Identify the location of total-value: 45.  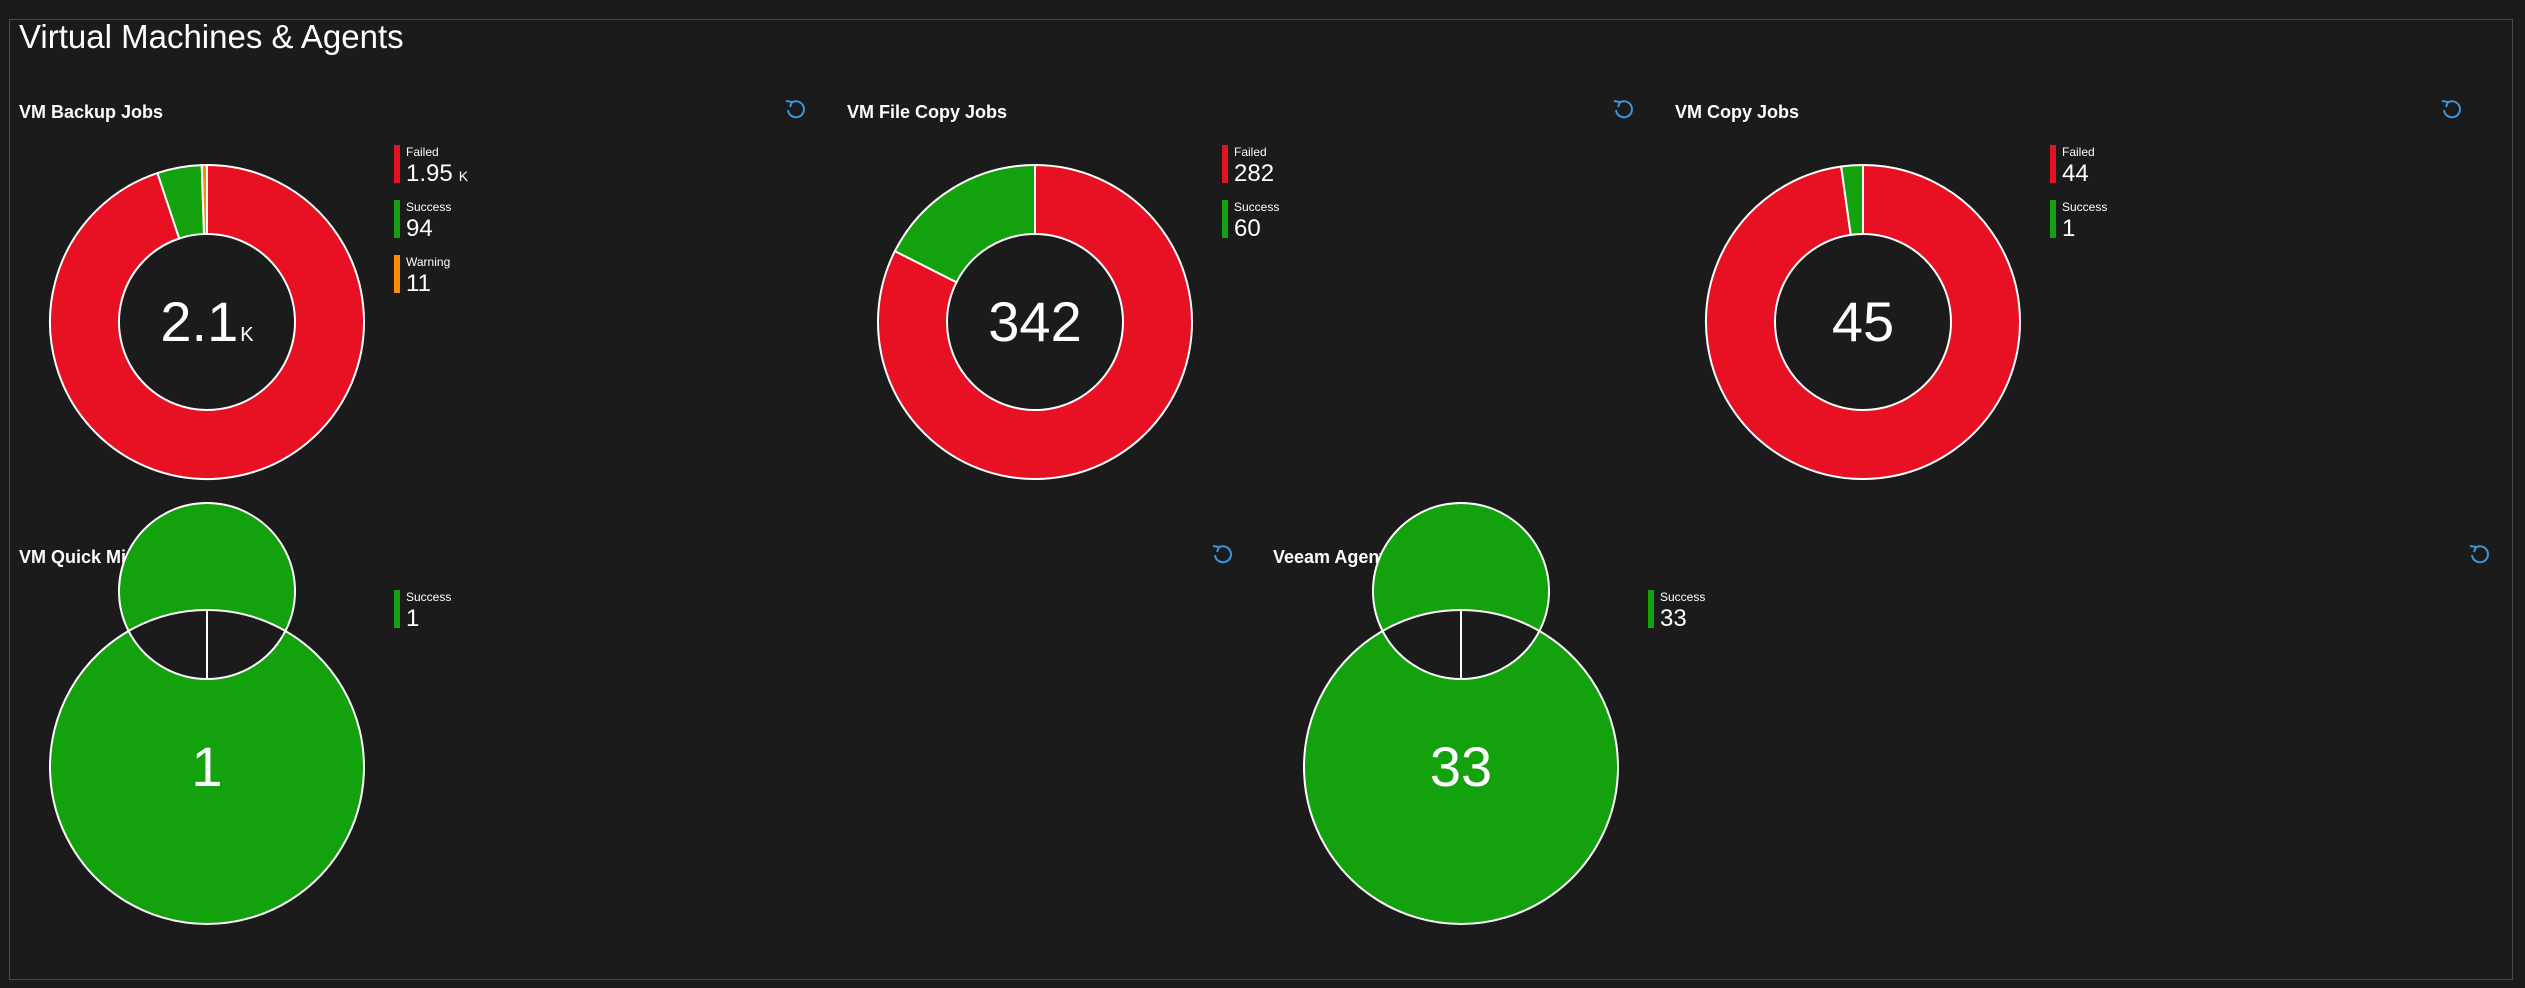
(1863, 321).